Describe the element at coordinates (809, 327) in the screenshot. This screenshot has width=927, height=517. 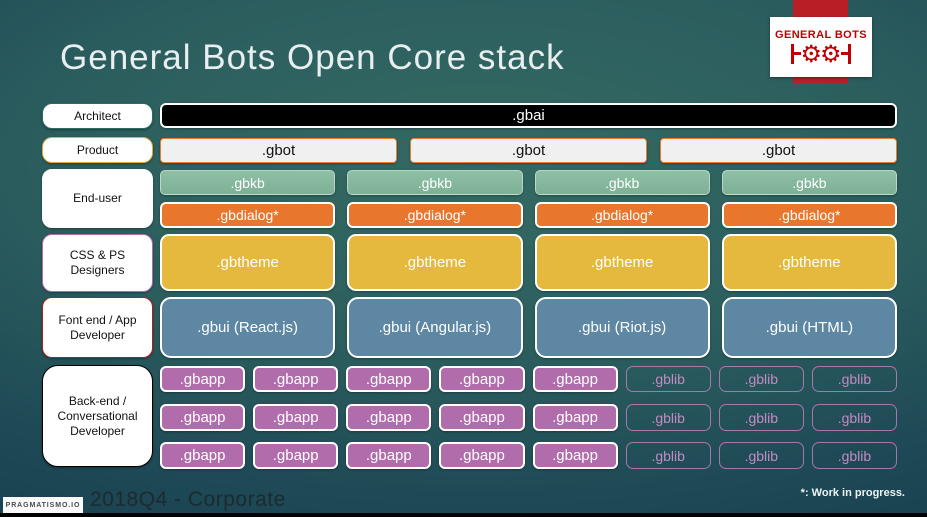
I see `gbui-html-box: .gbui (HTML)` at that location.